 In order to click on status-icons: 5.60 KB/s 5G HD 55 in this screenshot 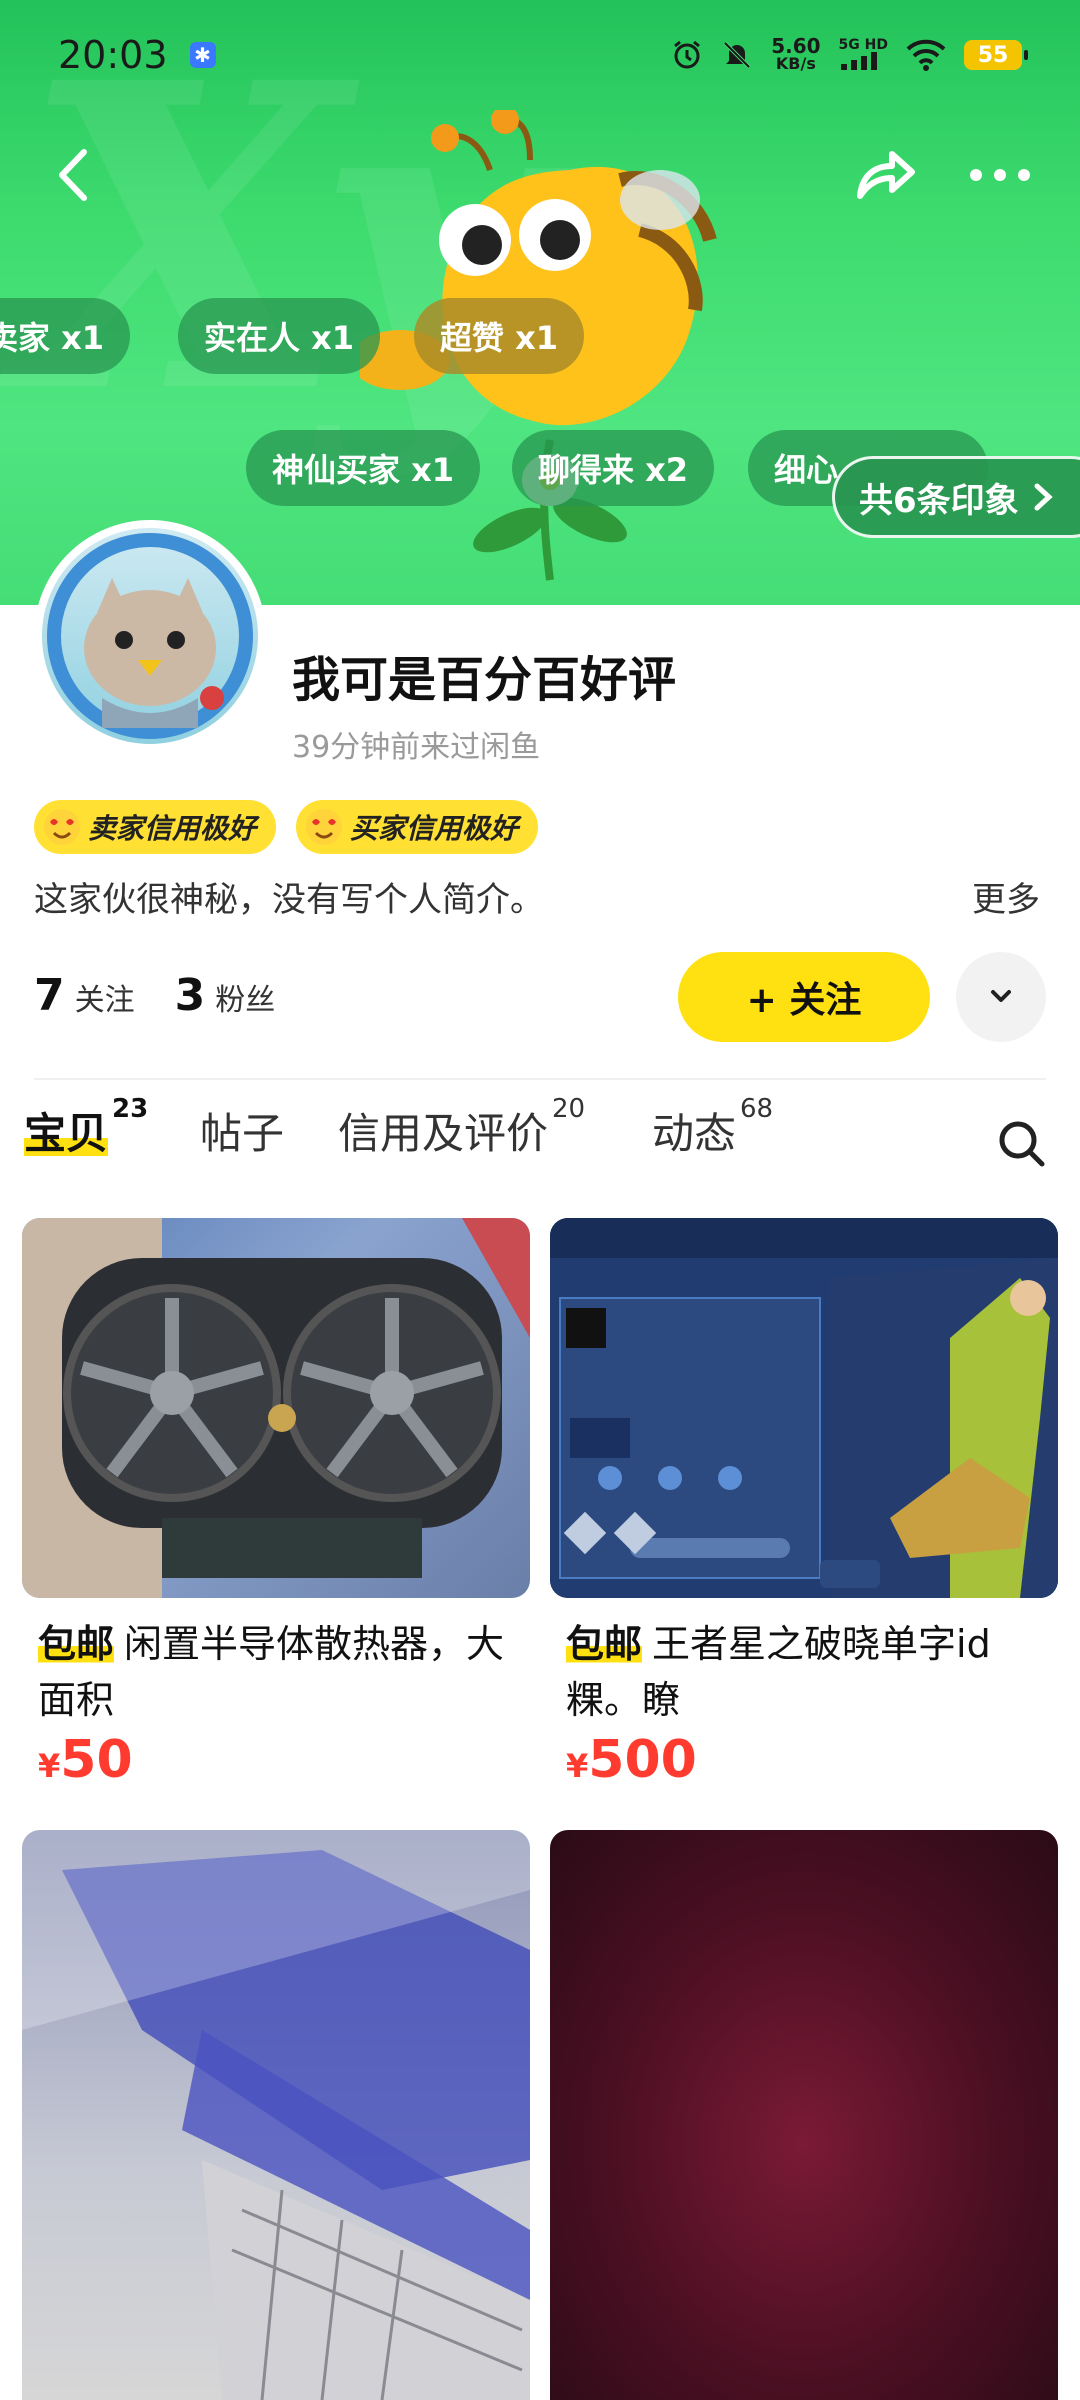, I will do `click(849, 53)`.